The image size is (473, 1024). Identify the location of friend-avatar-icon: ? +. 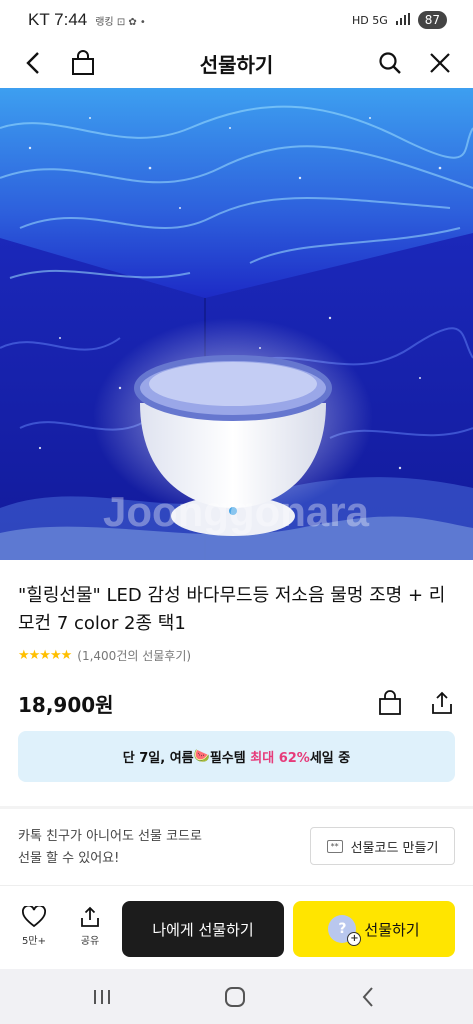
(345, 930).